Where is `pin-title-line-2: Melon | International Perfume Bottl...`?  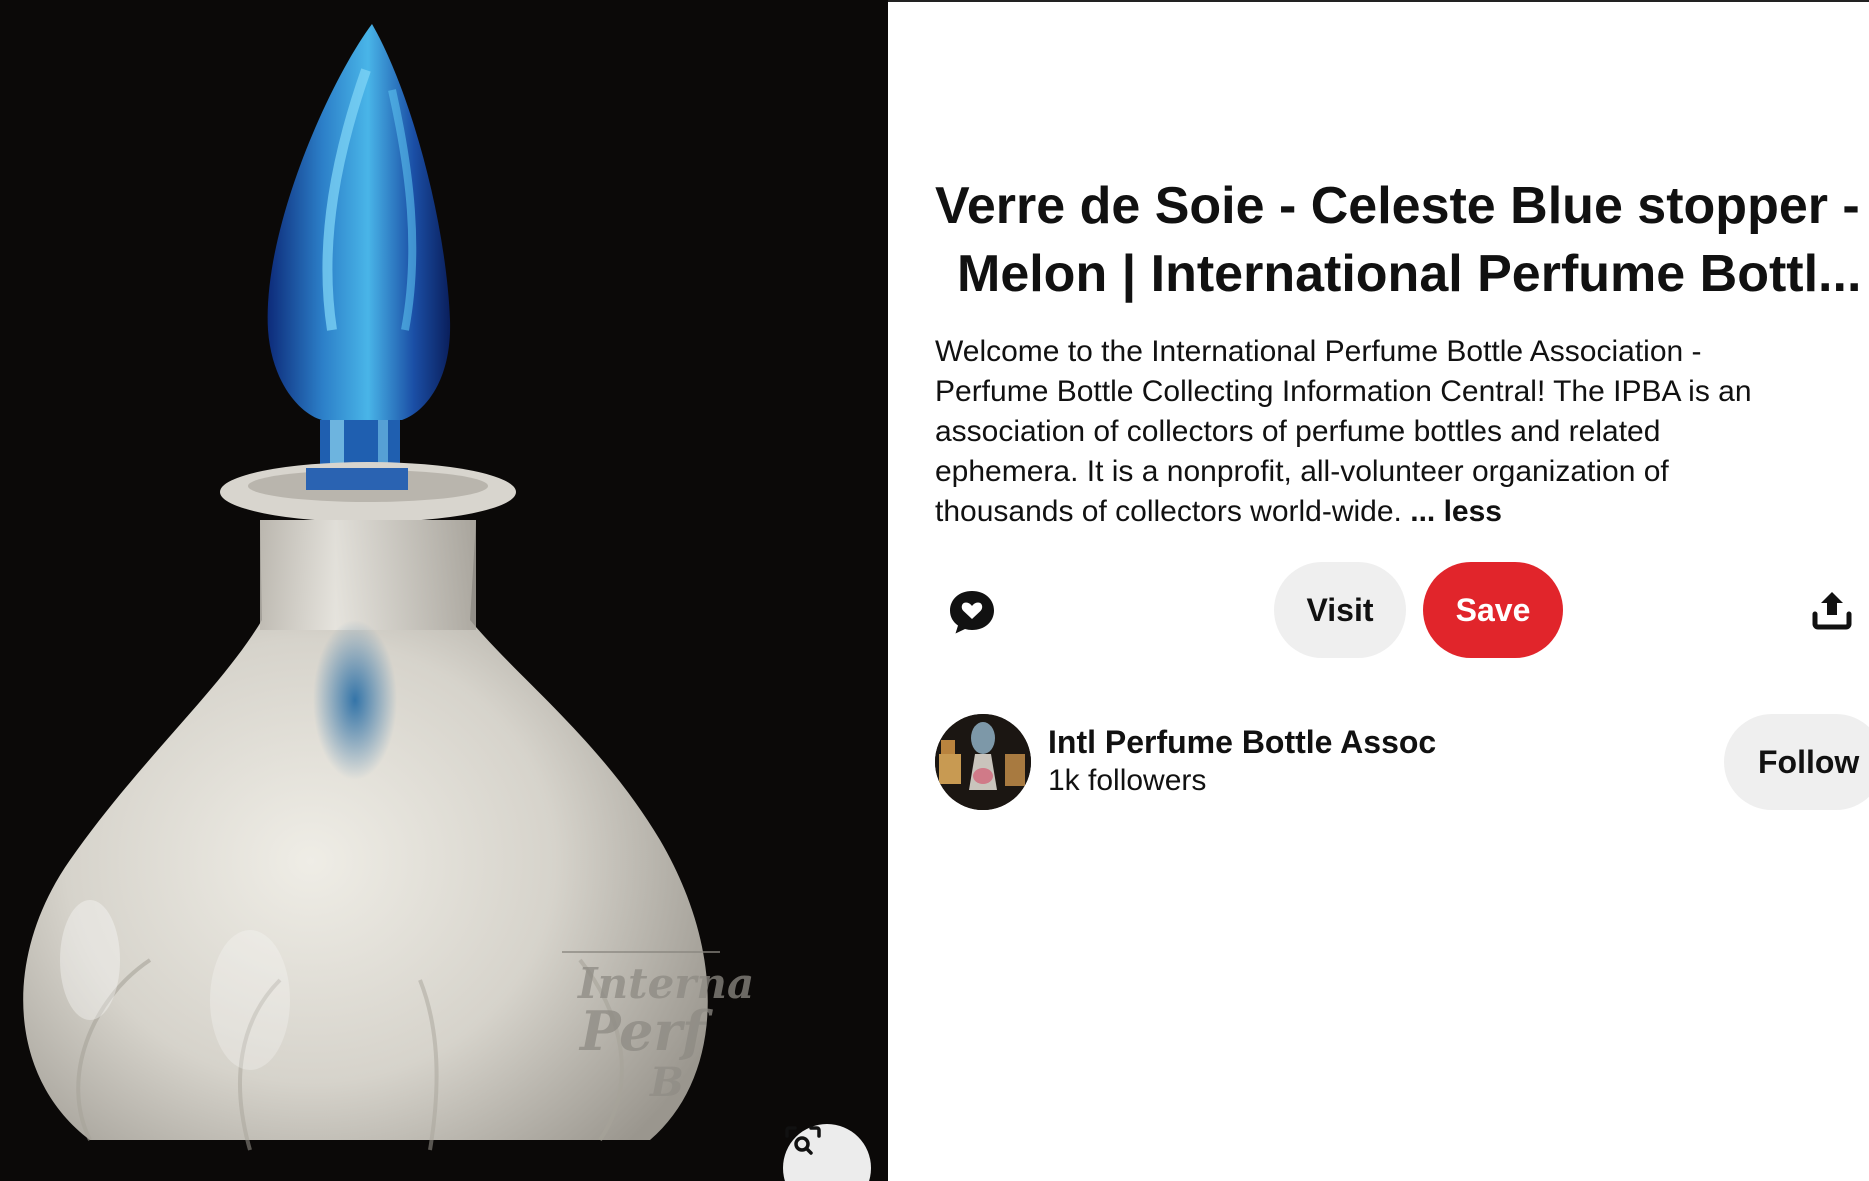
pin-title-line-2: Melon | International Perfume Bottl... is located at coordinates (1409, 274).